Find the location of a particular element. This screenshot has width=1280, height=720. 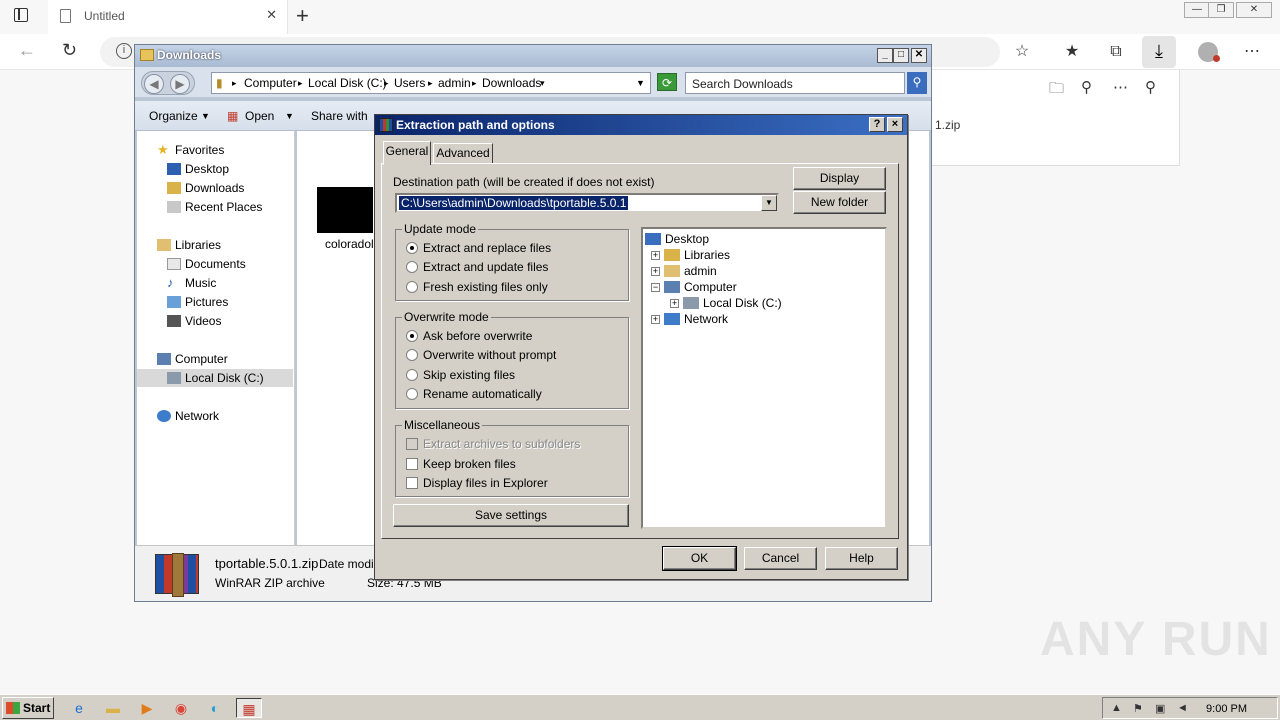

destination-path-value: C:\Users\admin\Downloads\tportable.5.0.1 is located at coordinates (513, 203).